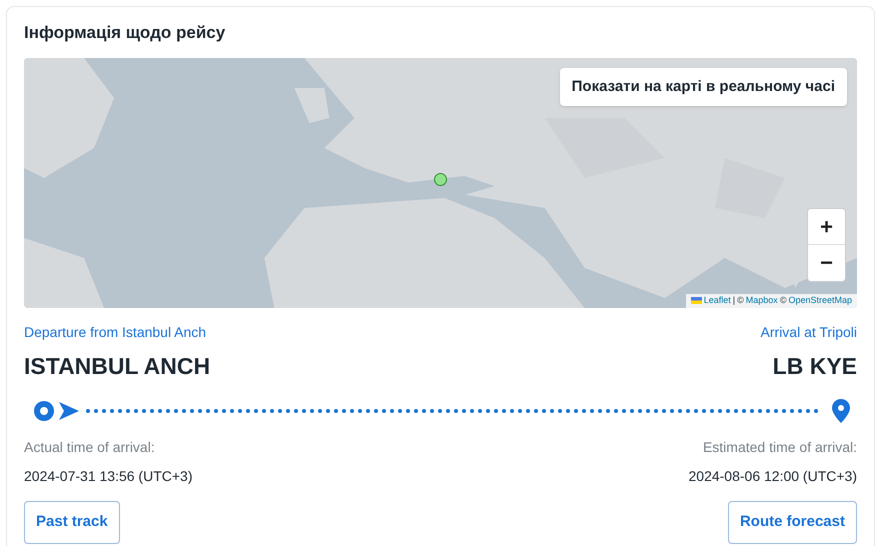 This screenshot has width=881, height=546. What do you see at coordinates (762, 301) in the screenshot?
I see `mapbox-link: Mapbox` at bounding box center [762, 301].